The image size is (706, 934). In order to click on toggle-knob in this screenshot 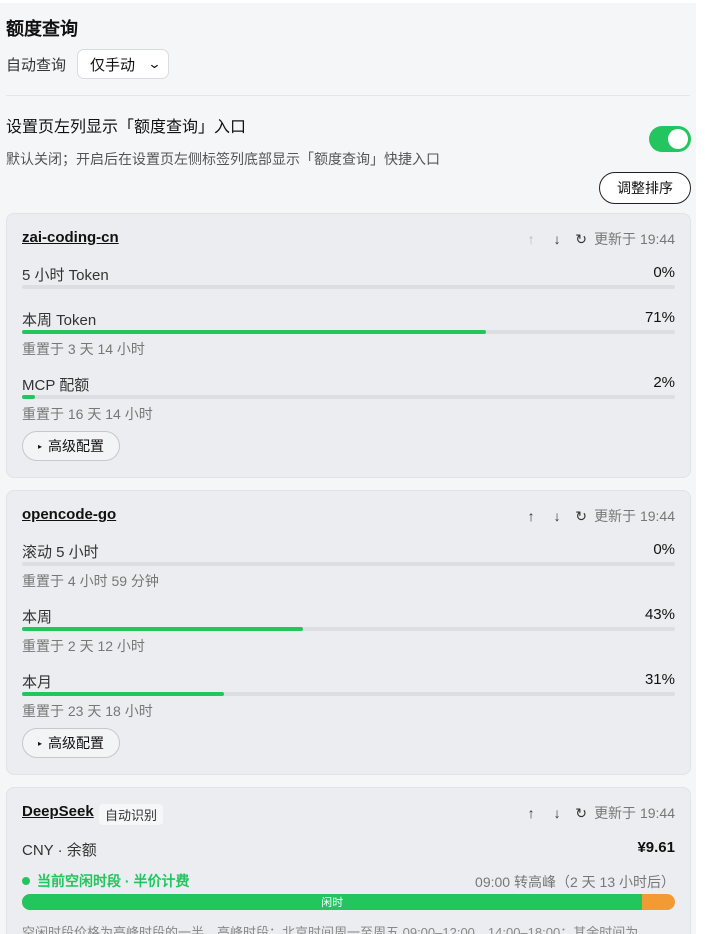, I will do `click(678, 139)`.